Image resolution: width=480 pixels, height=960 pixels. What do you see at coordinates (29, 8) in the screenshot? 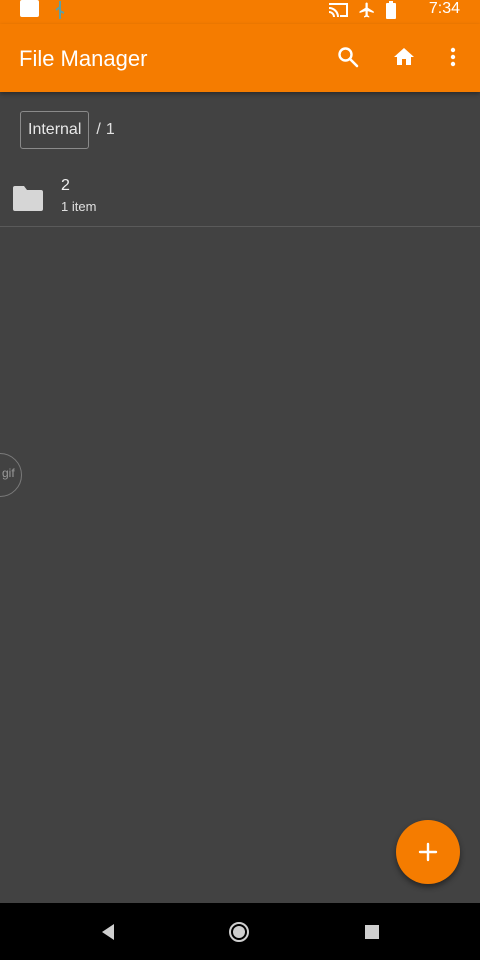
I see `notification-square-icon` at bounding box center [29, 8].